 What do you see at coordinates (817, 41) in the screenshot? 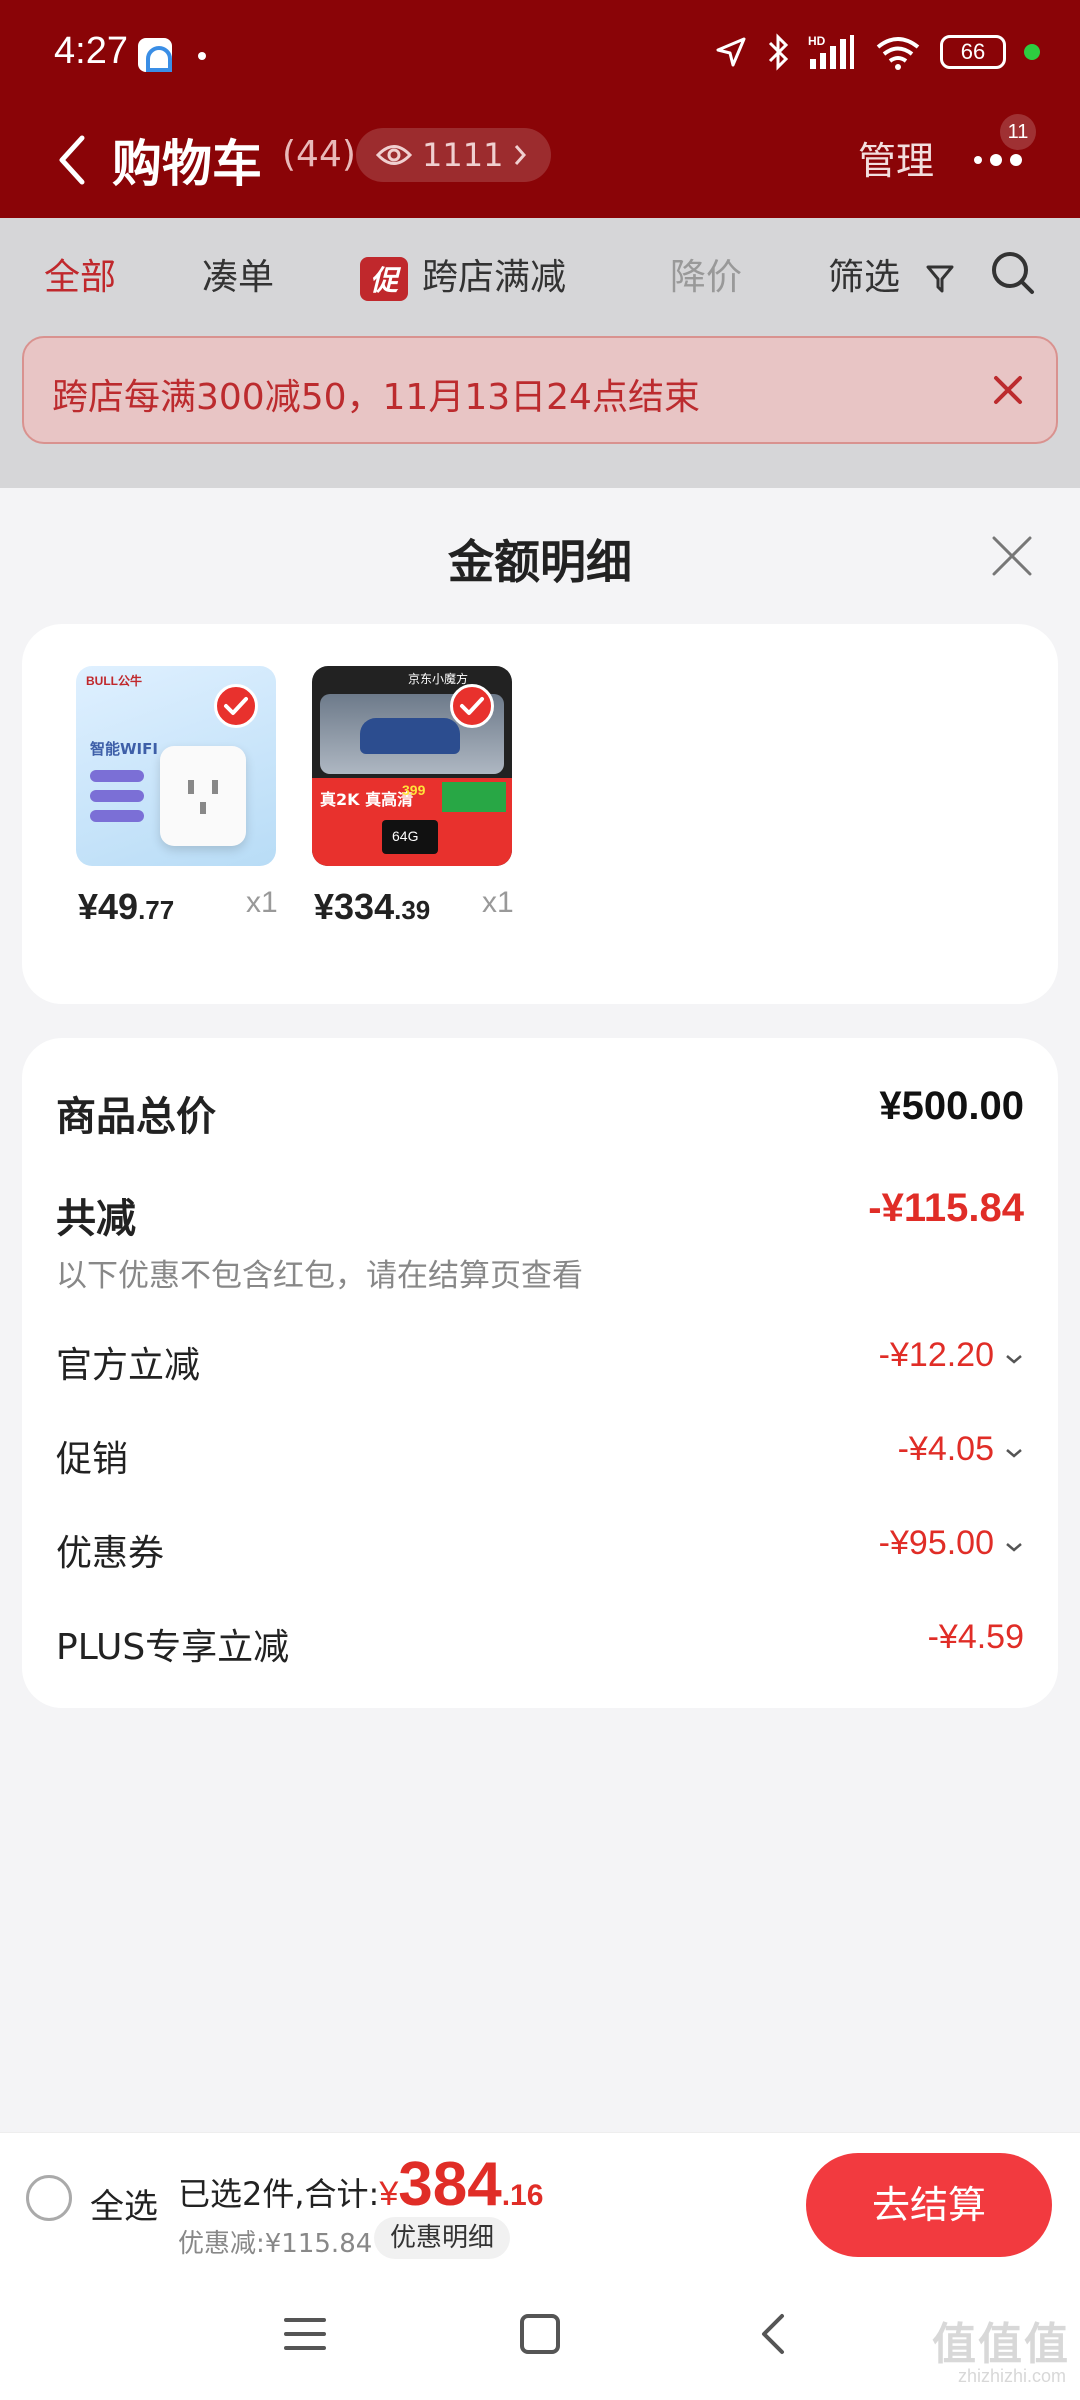
I see `svg-text: HD` at bounding box center [817, 41].